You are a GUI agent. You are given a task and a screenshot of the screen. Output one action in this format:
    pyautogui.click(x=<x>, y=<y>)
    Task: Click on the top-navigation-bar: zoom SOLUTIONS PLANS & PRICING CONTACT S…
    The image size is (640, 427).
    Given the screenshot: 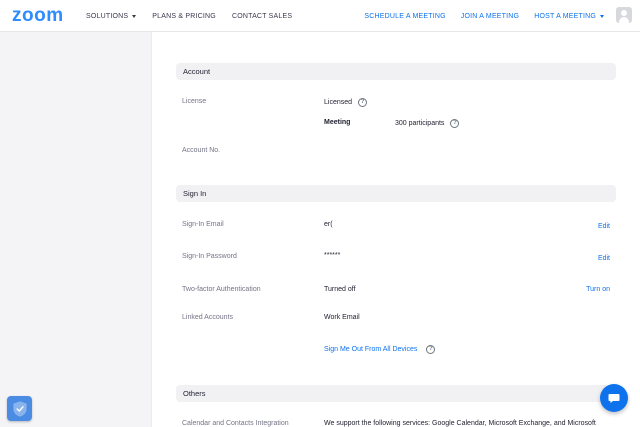 What is the action you would take?
    pyautogui.click(x=320, y=16)
    